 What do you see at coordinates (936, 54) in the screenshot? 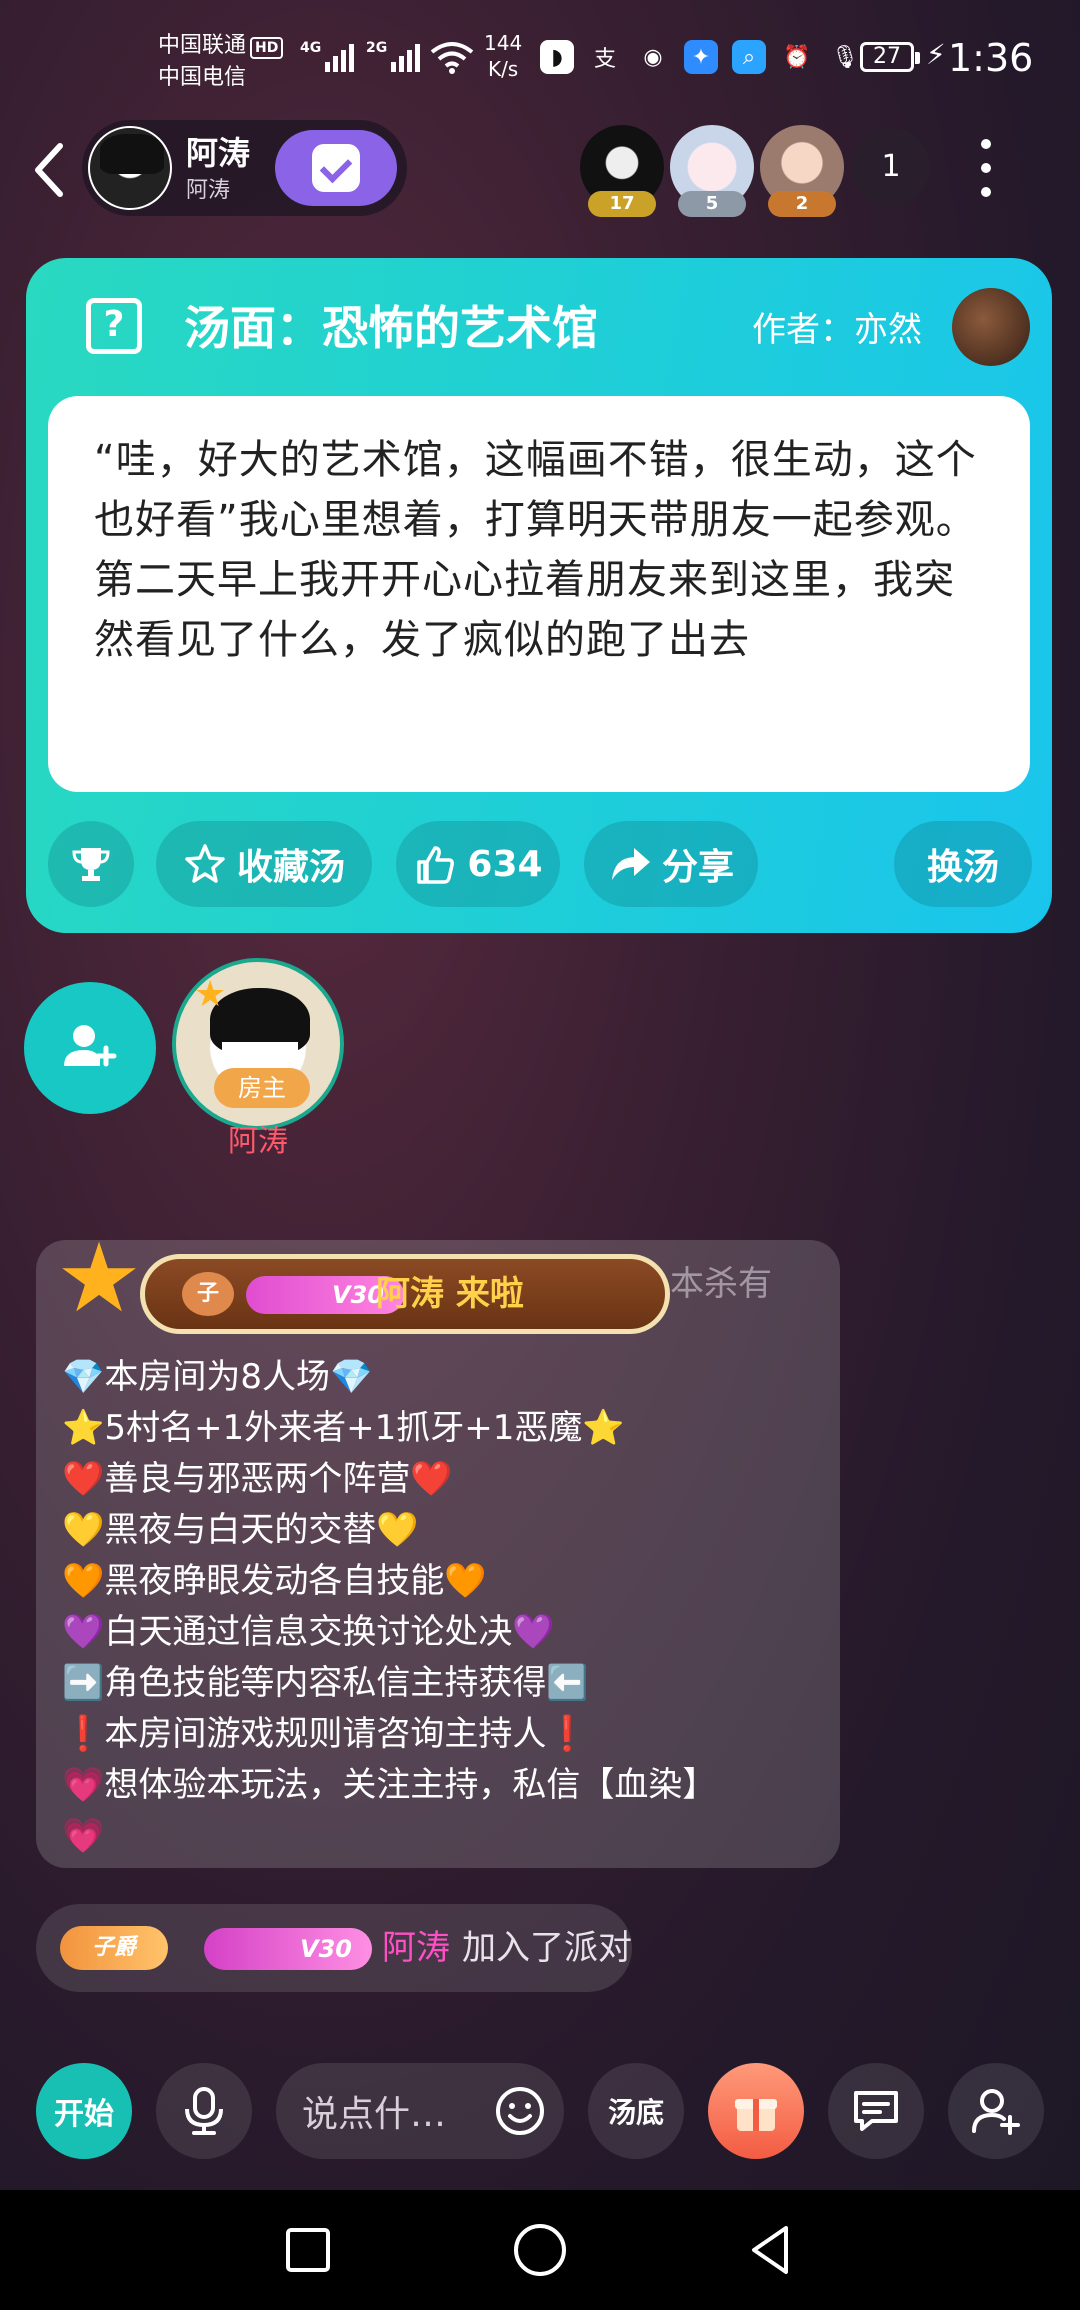
I see `charging-icon: ⚡` at bounding box center [936, 54].